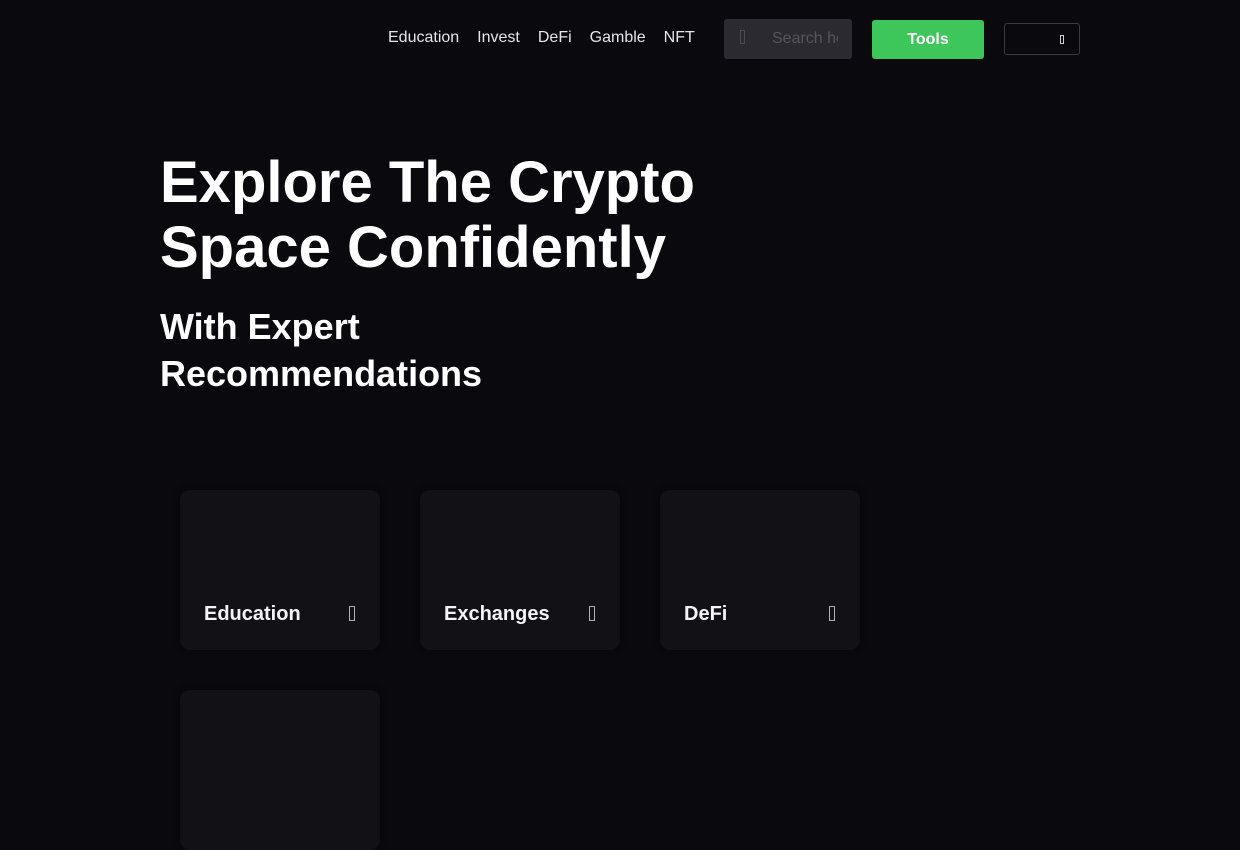 Image resolution: width=1240 pixels, height=850 pixels. What do you see at coordinates (706, 614) in the screenshot?
I see `card-label: DeFi` at bounding box center [706, 614].